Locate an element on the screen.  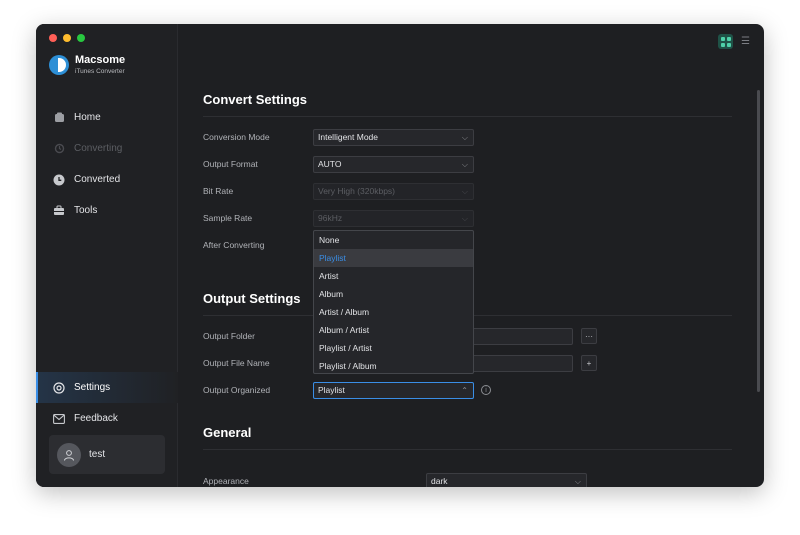
dropdown-option-playlist-album: Playlist / Album is located at coordinates (393, 366).